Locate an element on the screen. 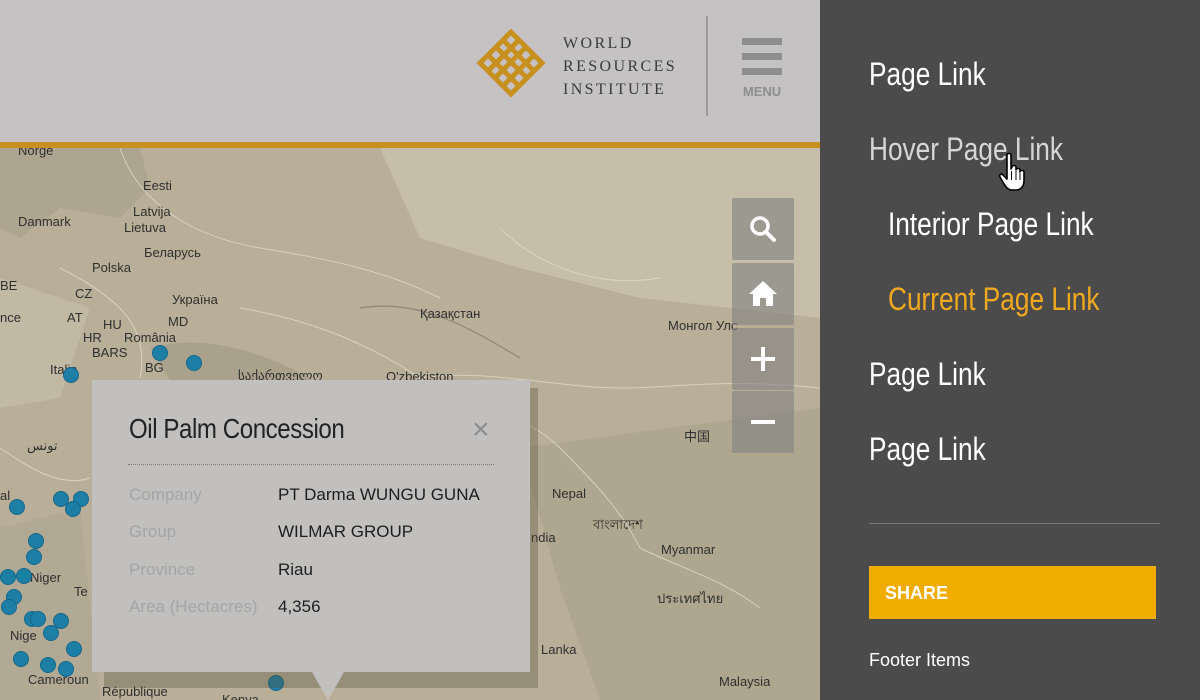 The height and width of the screenshot is (700, 1200). nav-current-page-link: Current Page Link is located at coordinates (993, 299).